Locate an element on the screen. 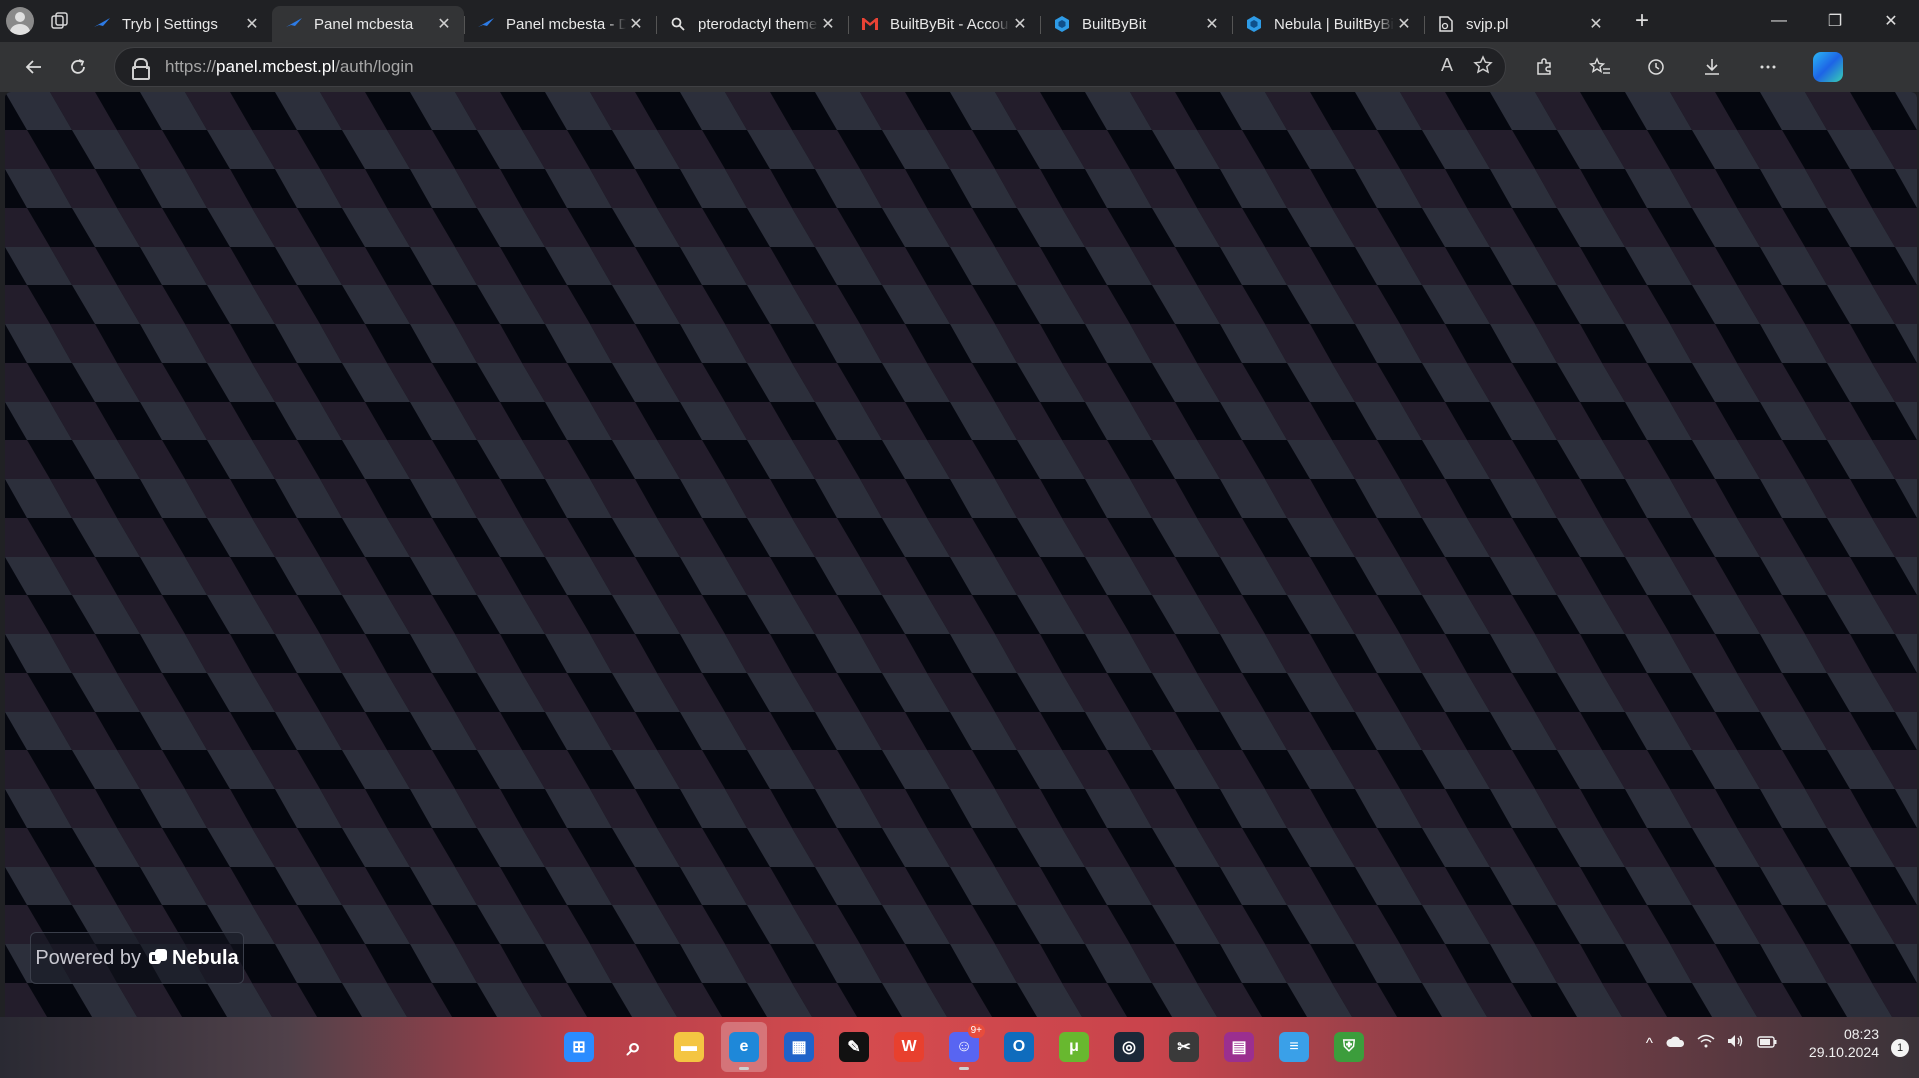 The height and width of the screenshot is (1078, 1919). notepad-icon: ≡ is located at coordinates (1294, 1047).